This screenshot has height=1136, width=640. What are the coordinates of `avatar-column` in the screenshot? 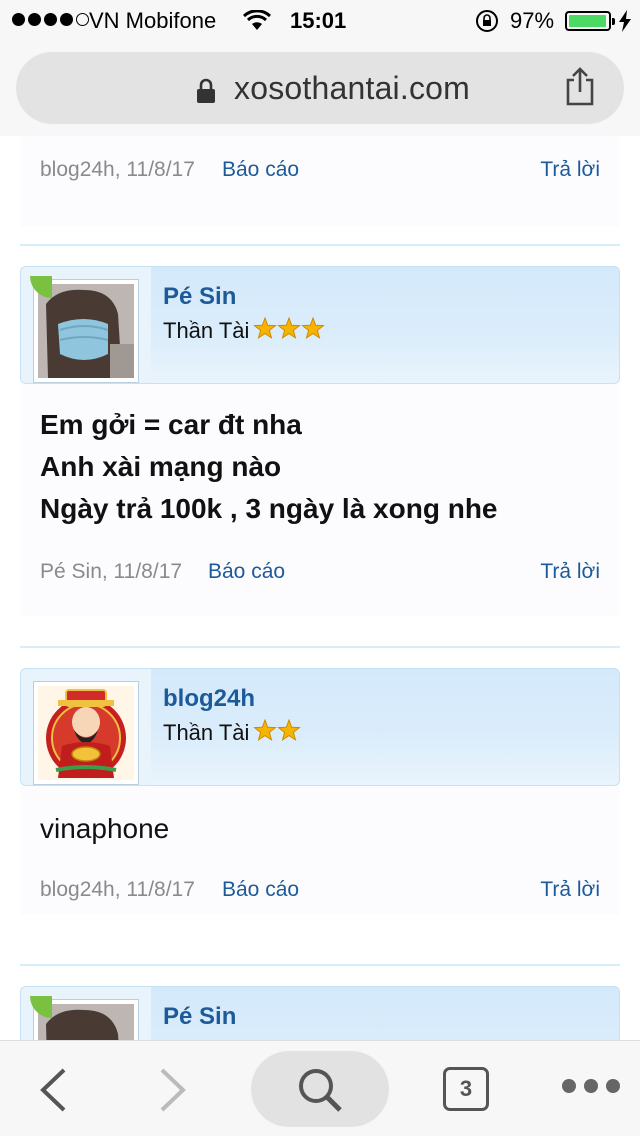 It's located at (86, 727).